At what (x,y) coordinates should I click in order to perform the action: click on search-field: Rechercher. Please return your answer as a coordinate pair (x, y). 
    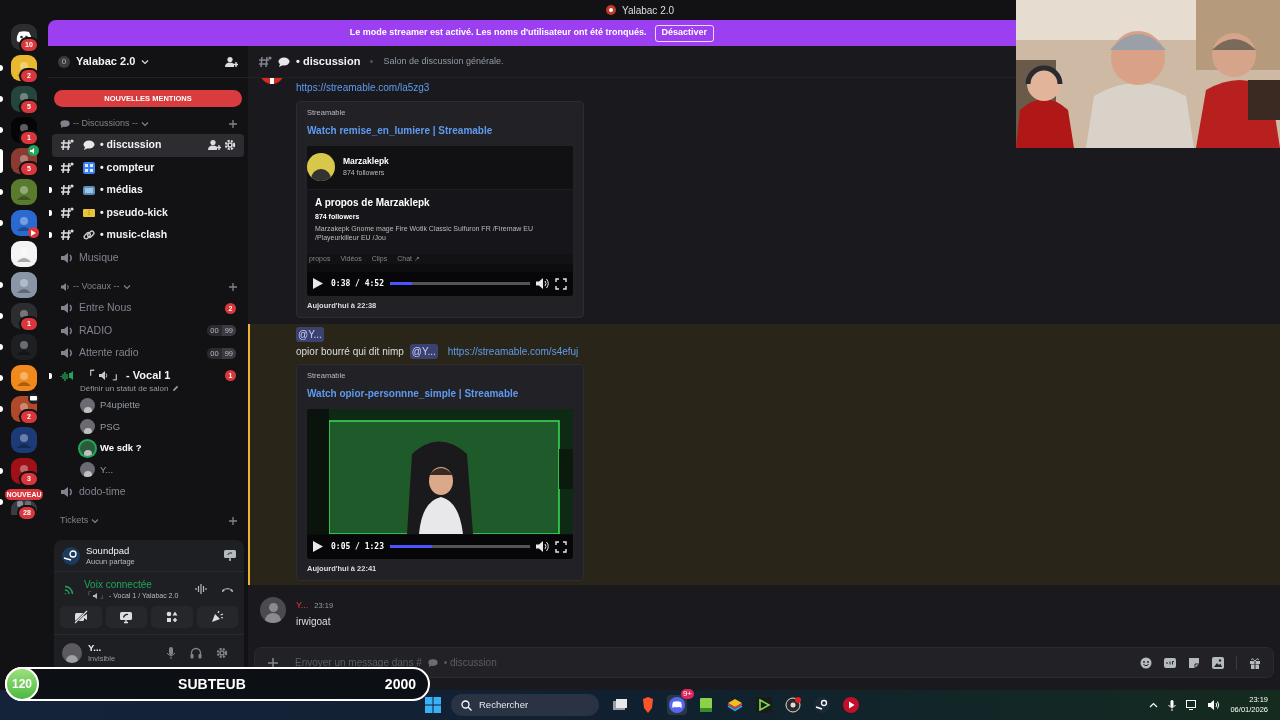
    Looking at the image, I should click on (525, 705).